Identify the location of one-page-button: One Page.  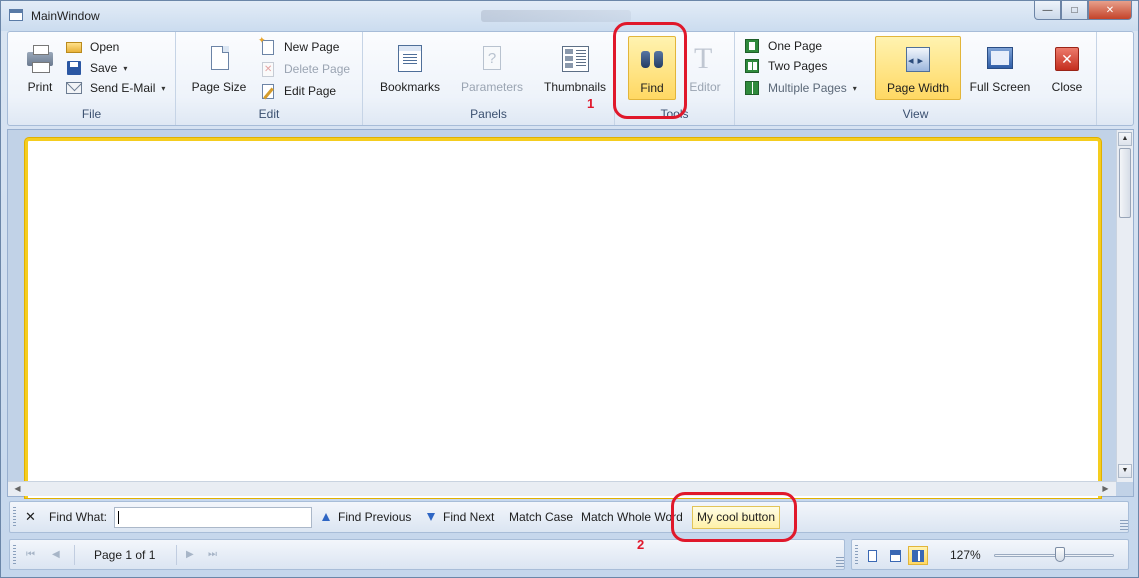
(783, 46).